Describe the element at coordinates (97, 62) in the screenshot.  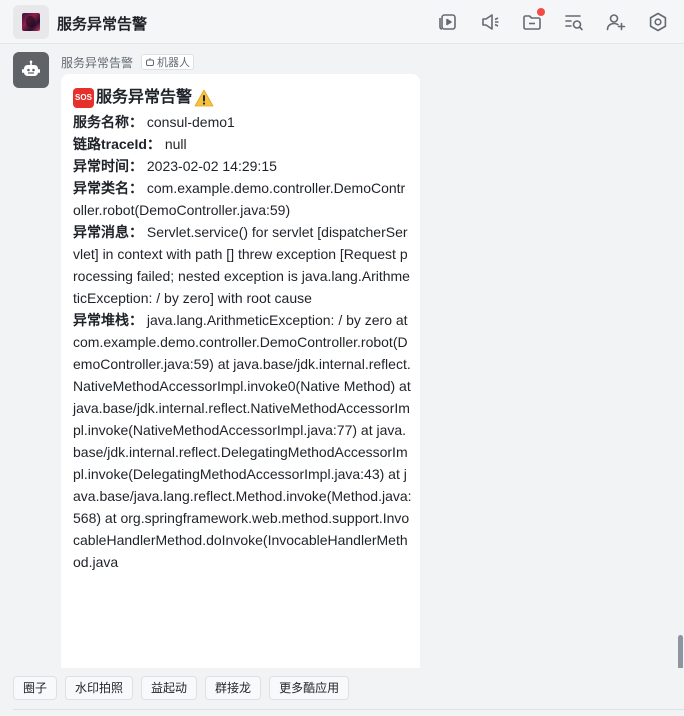
I see `sender-name: 服务异常告警` at that location.